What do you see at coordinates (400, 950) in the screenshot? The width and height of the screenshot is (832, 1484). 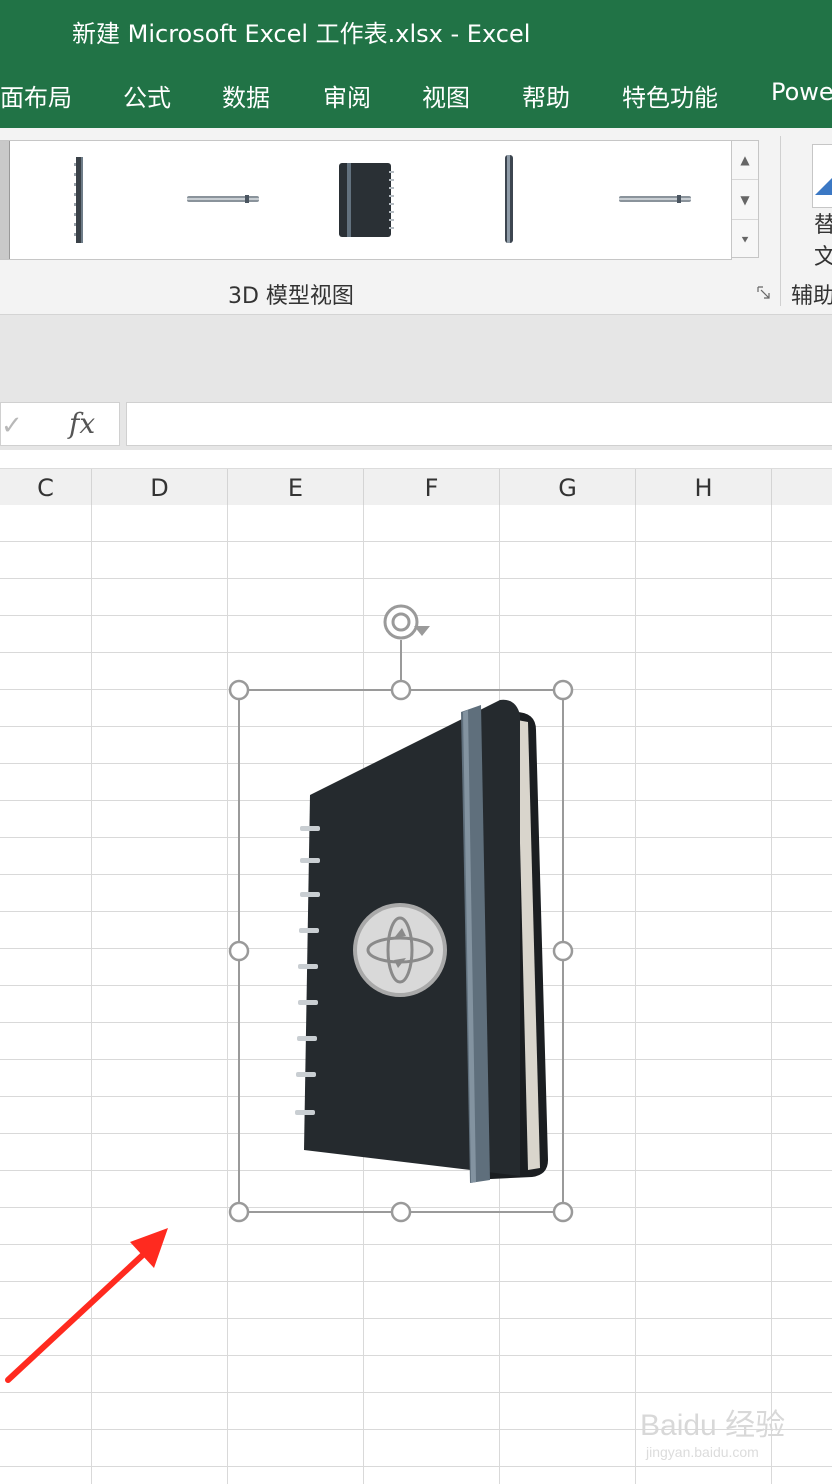 I see `3d-rotate-icon` at bounding box center [400, 950].